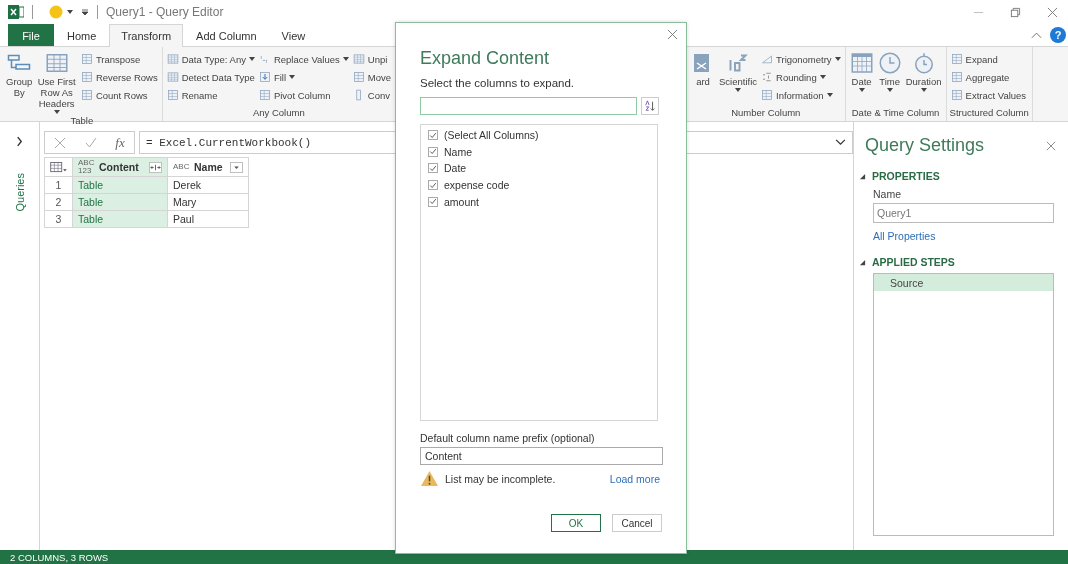  I want to click on expand-formula-icon, so click(840, 142).